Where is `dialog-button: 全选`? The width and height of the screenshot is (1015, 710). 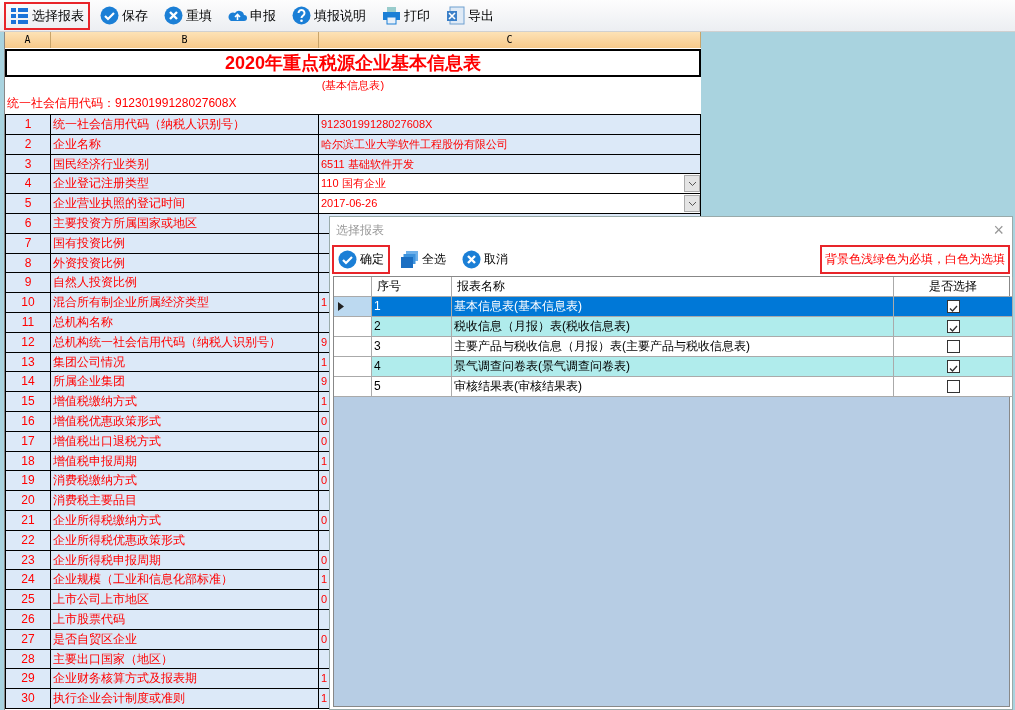 dialog-button: 全选 is located at coordinates (423, 259).